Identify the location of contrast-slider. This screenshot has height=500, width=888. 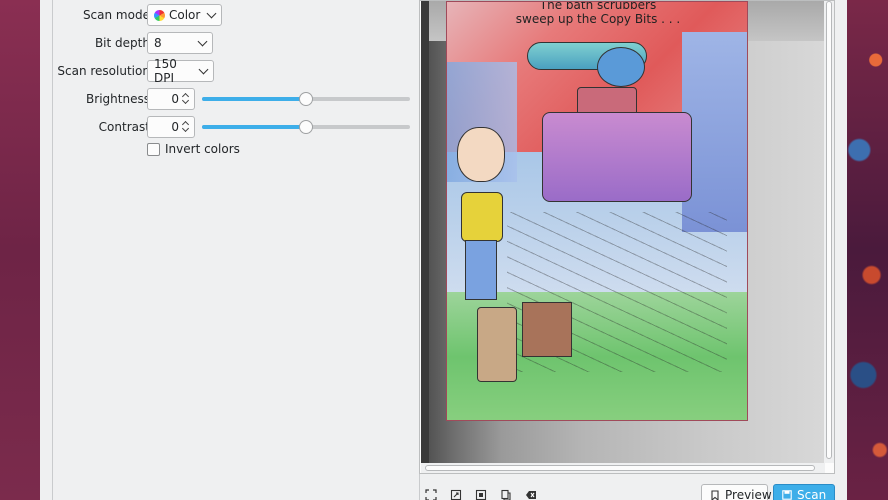
(306, 127).